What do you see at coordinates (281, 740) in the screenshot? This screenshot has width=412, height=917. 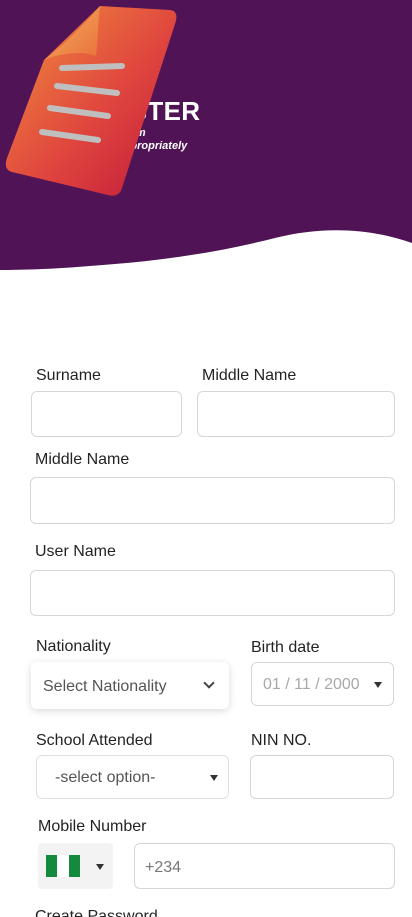 I see `nin-label: NIN NO.` at bounding box center [281, 740].